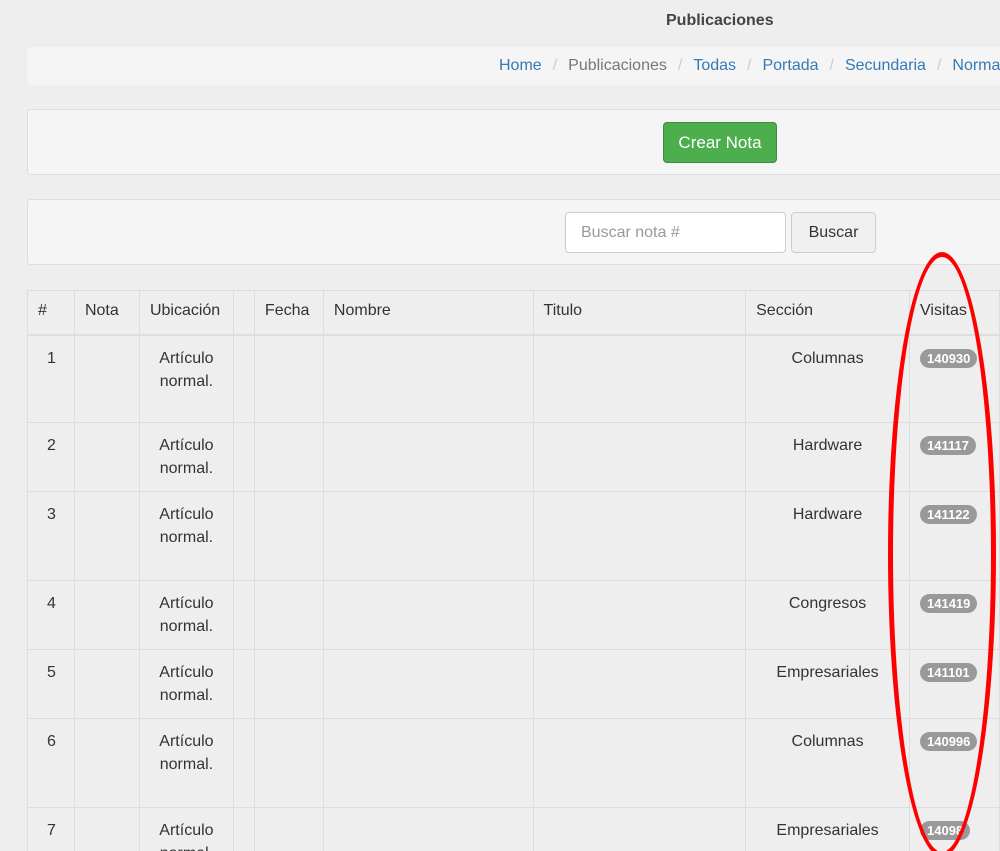 The width and height of the screenshot is (1000, 851). Describe the element at coordinates (949, 358) in the screenshot. I see `visits-badge: 140930` at that location.